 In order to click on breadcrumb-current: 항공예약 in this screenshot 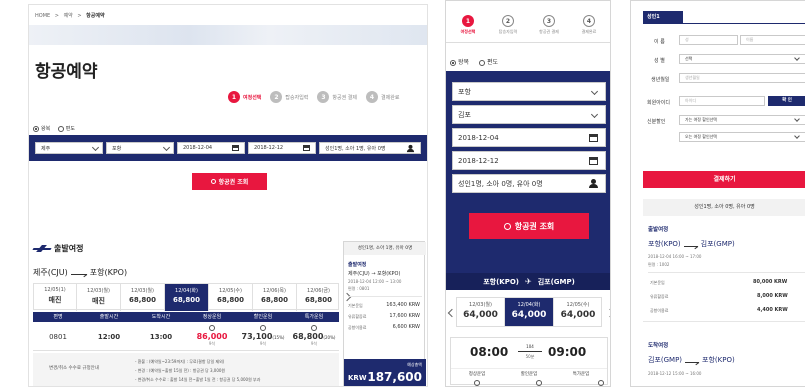, I will do `click(95, 16)`.